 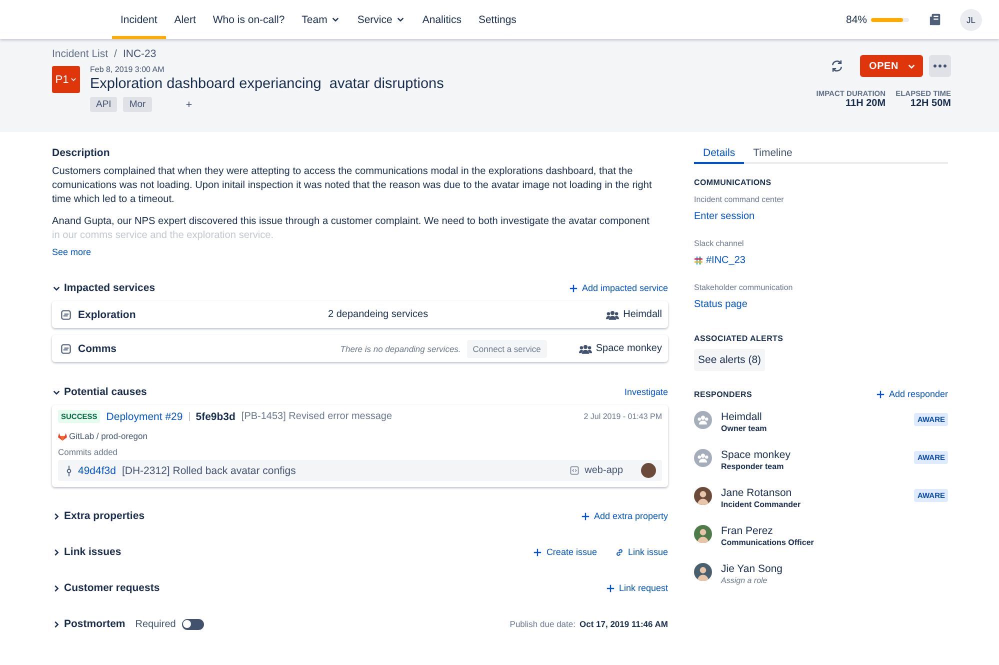 I want to click on commit-message: [DH-2312] Rolled back avatar configs, so click(x=209, y=470).